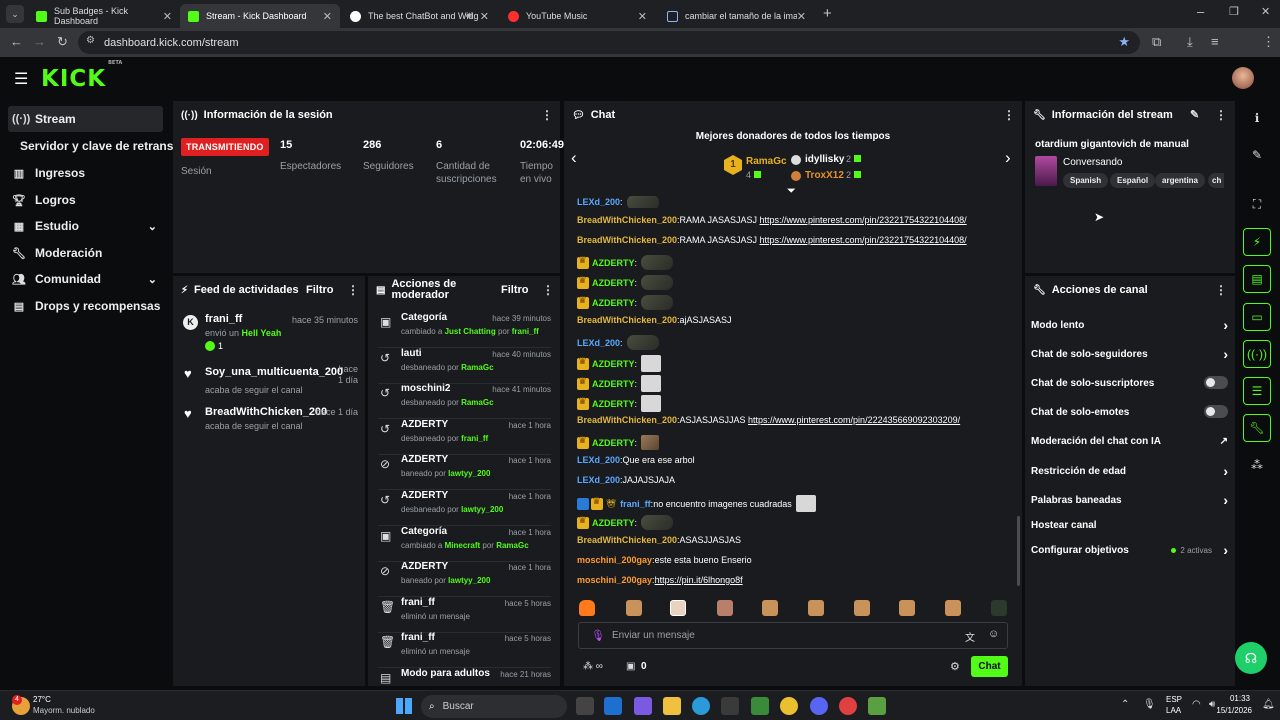  I want to click on support-headset-icon: ☊, so click(1251, 658).